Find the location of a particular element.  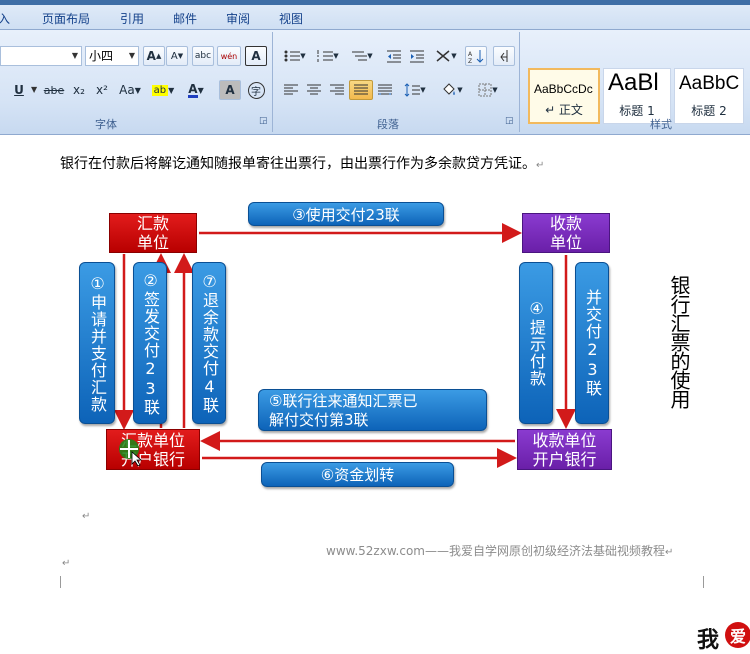

footer-credit: www.52zxw.com——我爱自学网原创初级经济法基础视频教程↵ is located at coordinates (500, 551).